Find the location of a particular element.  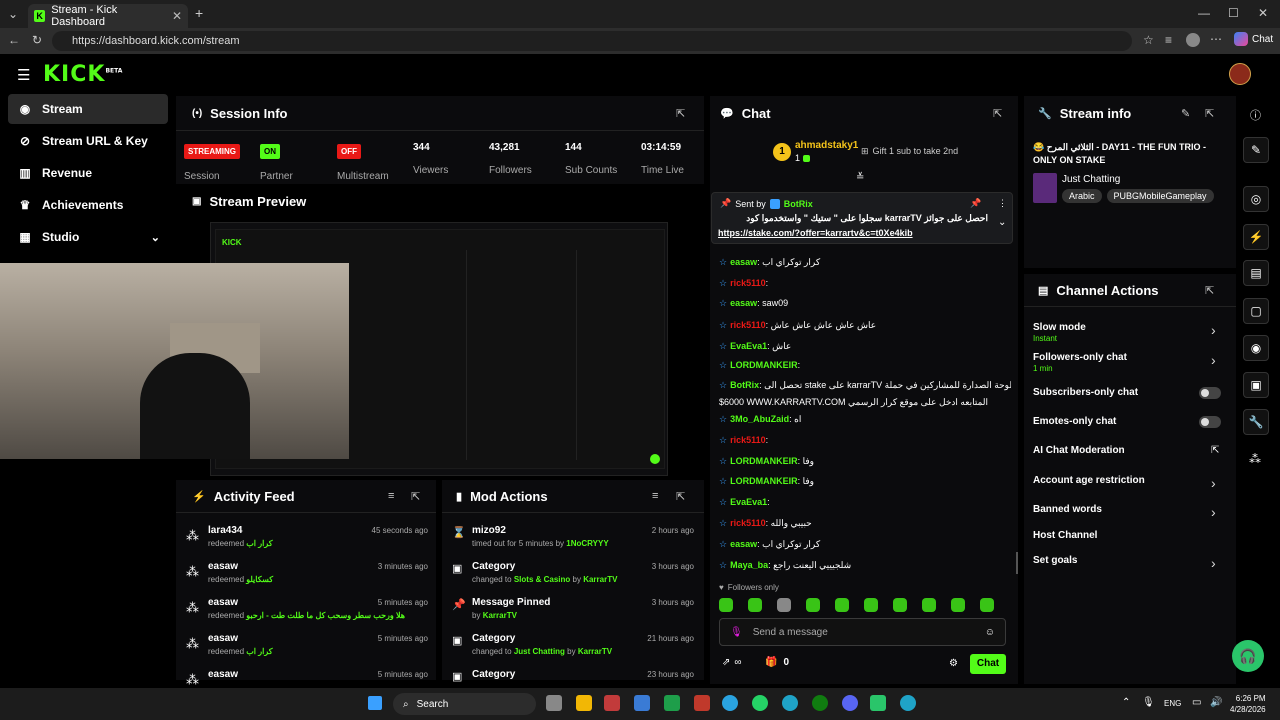

favorite-icon: ☆ is located at coordinates (1148, 40).